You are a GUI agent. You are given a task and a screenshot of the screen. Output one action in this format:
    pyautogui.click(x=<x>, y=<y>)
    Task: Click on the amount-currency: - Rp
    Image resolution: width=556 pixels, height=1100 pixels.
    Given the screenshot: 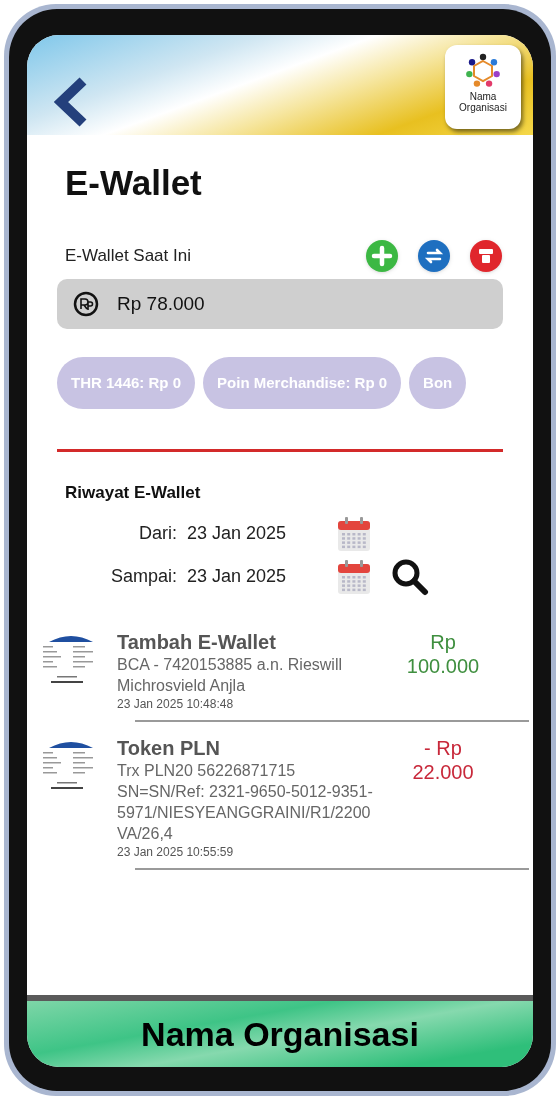 What is the action you would take?
    pyautogui.click(x=443, y=747)
    